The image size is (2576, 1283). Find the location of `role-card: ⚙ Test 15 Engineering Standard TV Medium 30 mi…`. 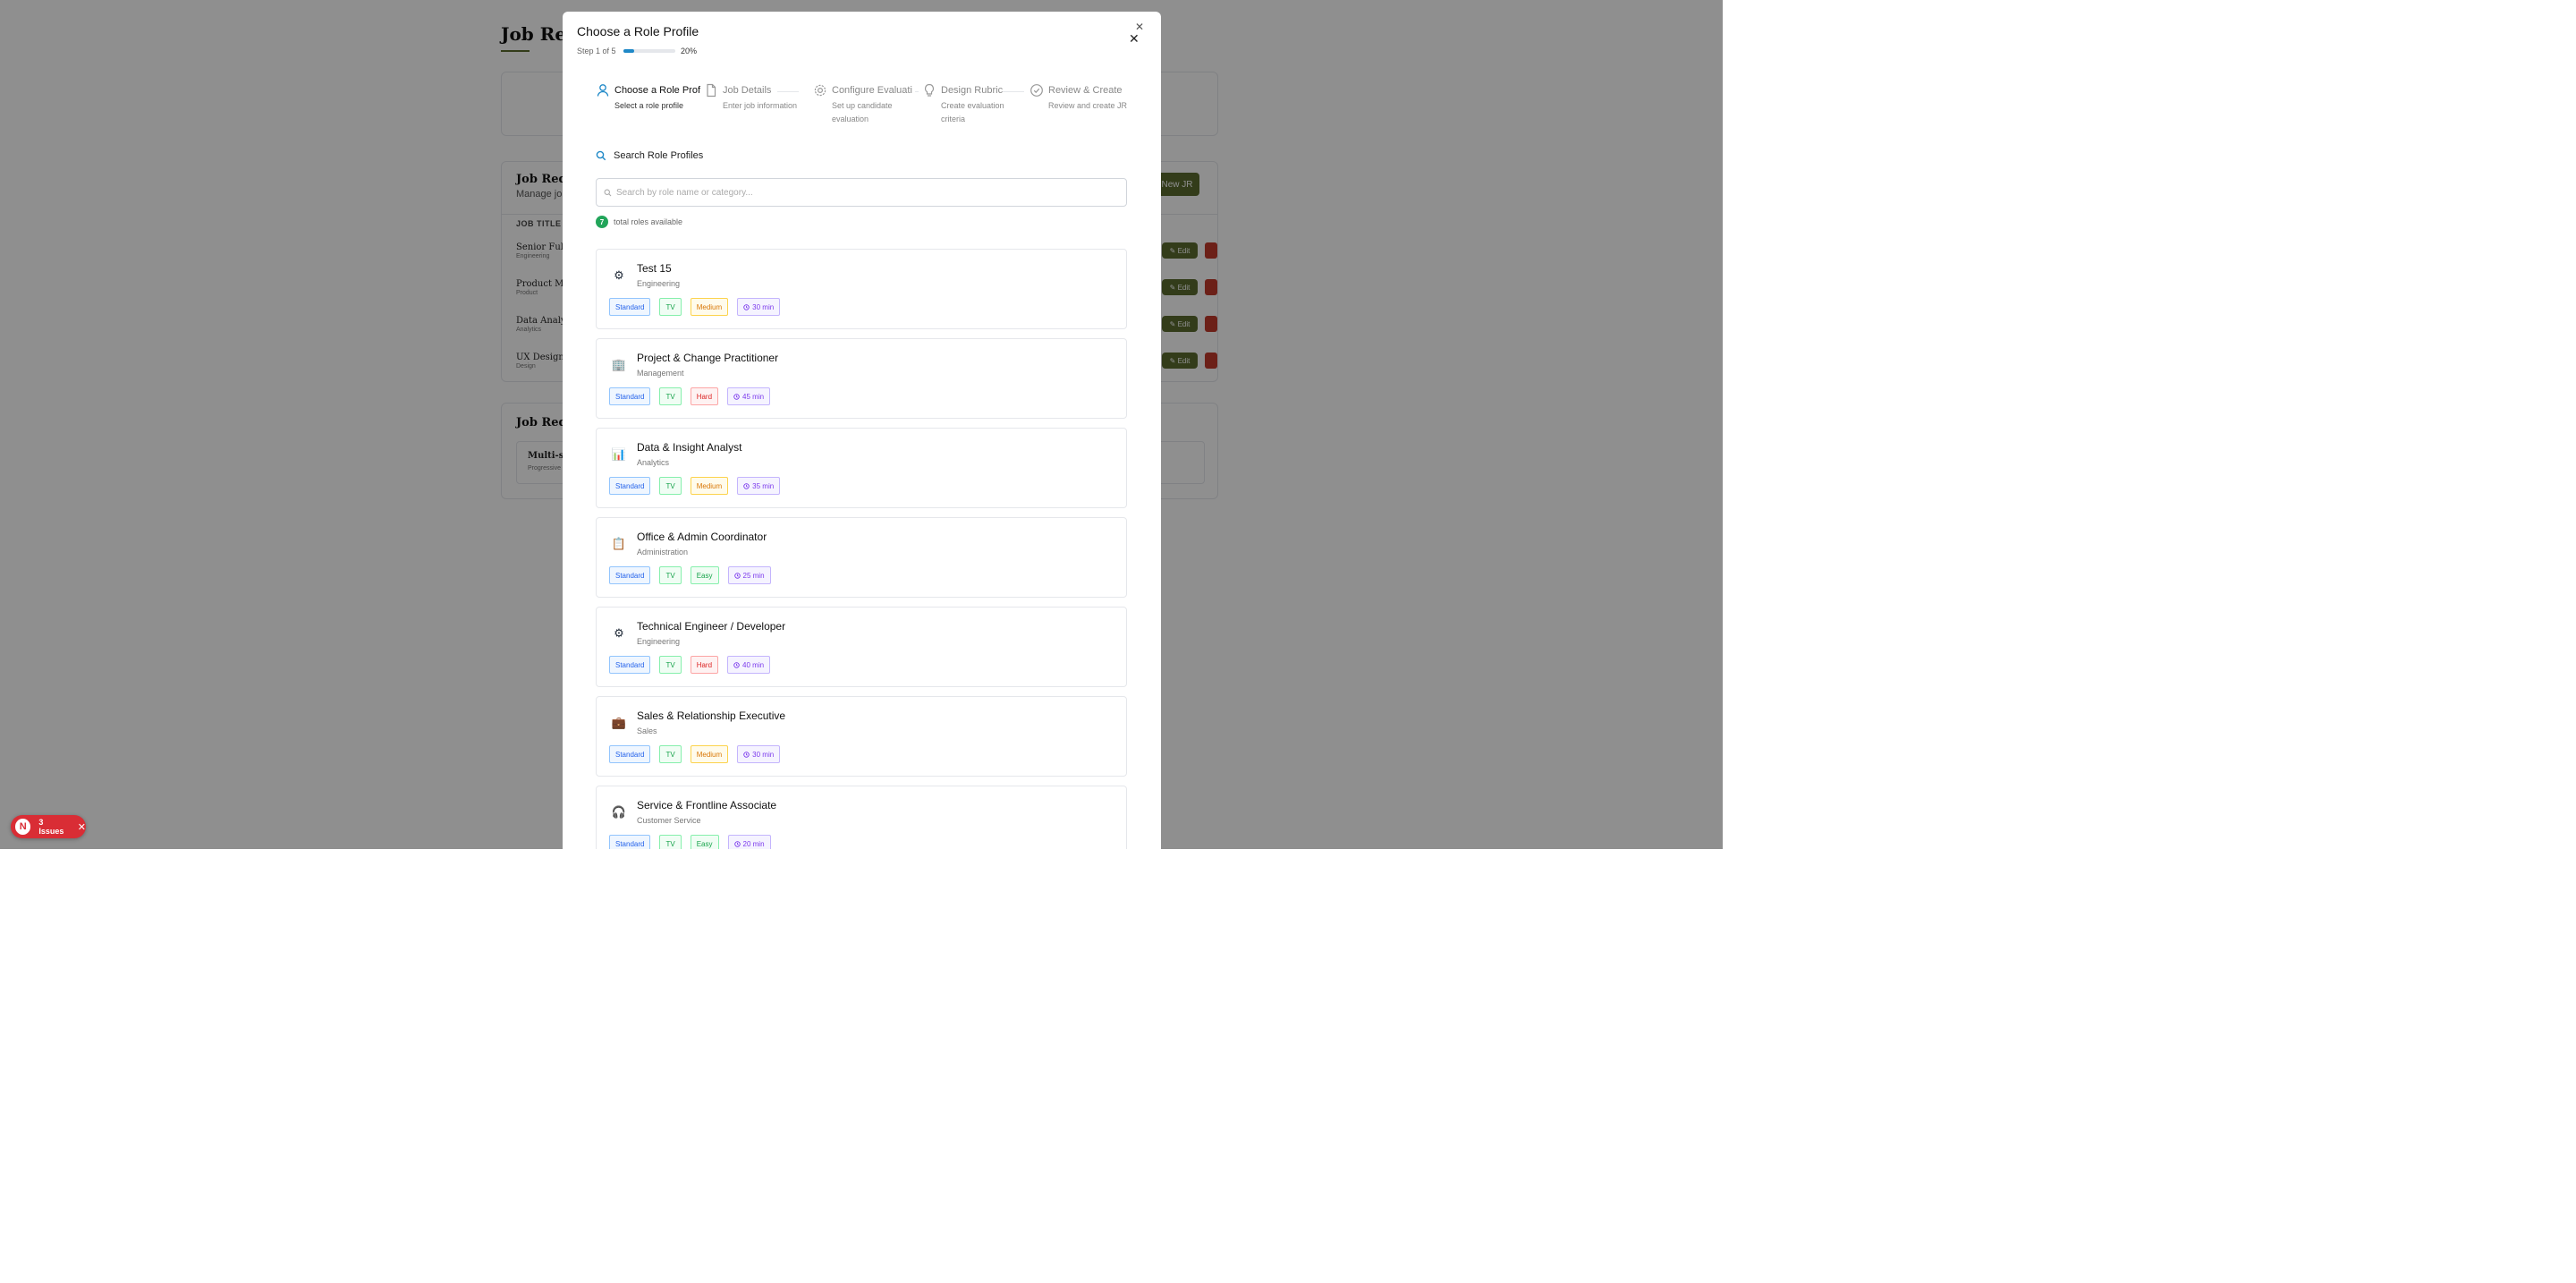

role-card: ⚙ Test 15 Engineering Standard TV Medium 30 mi… is located at coordinates (861, 289).